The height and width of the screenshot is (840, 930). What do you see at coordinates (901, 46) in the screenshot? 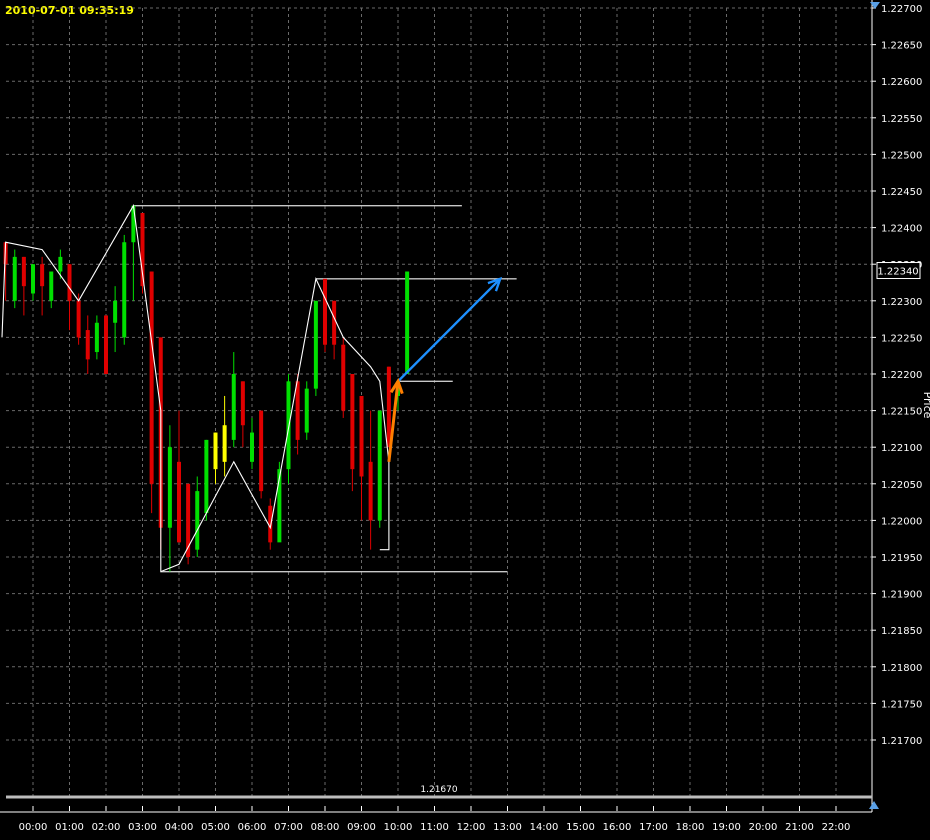
I see `y-tick-label: 1.22650` at bounding box center [901, 46].